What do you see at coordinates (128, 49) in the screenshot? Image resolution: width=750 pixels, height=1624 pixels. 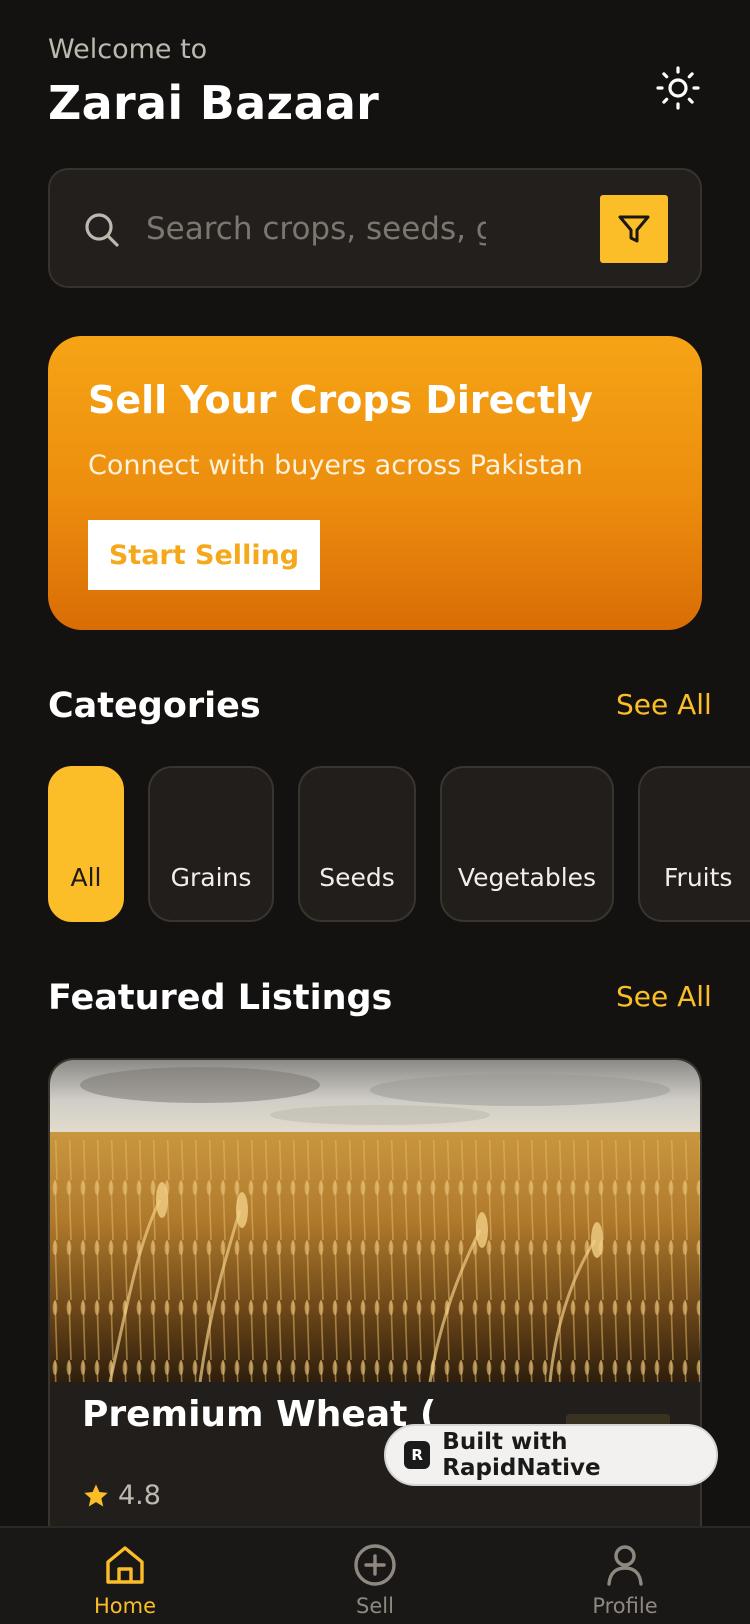 I see `welcome-text: Welcome to` at bounding box center [128, 49].